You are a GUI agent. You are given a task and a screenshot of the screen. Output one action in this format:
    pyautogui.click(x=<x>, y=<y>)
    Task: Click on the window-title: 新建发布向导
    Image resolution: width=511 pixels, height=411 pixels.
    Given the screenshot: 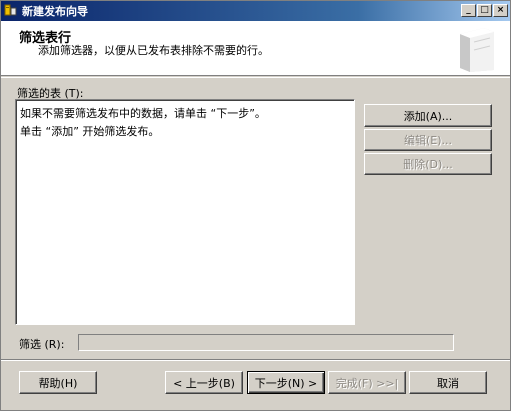 What is the action you would take?
    pyautogui.click(x=55, y=11)
    